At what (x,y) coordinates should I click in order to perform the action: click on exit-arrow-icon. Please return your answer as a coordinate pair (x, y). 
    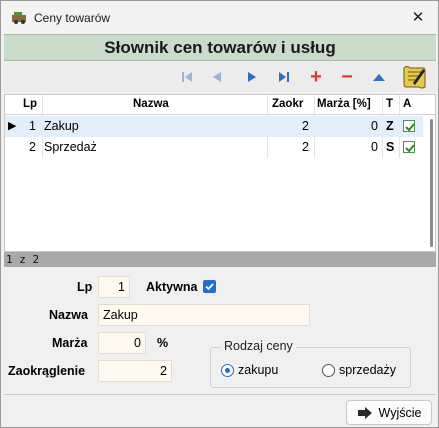
    Looking at the image, I should click on (364, 412).